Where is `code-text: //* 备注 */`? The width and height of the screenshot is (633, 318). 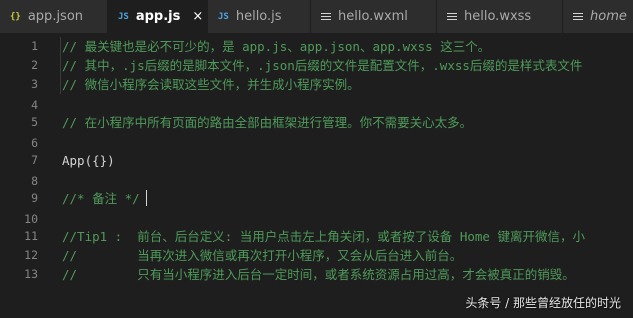
code-text: //* 备注 */ is located at coordinates (101, 198).